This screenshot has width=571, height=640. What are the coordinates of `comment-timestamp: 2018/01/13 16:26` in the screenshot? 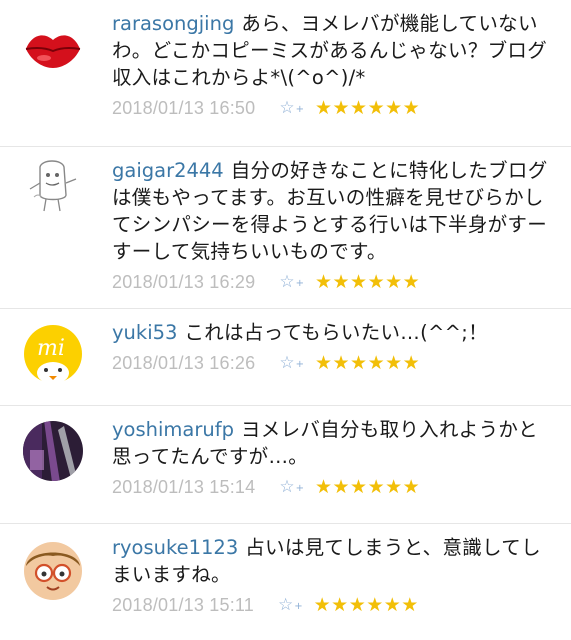 It's located at (183, 363).